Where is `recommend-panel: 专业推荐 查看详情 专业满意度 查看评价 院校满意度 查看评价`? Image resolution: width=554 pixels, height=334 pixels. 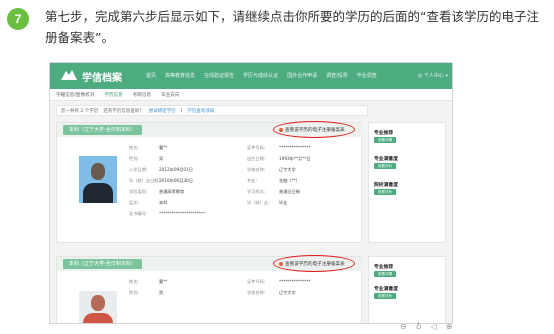
recommend-panel: 专业推荐 查看详情 专业满意度 查看评价 院校满意度 查看评价 is located at coordinates (407, 182).